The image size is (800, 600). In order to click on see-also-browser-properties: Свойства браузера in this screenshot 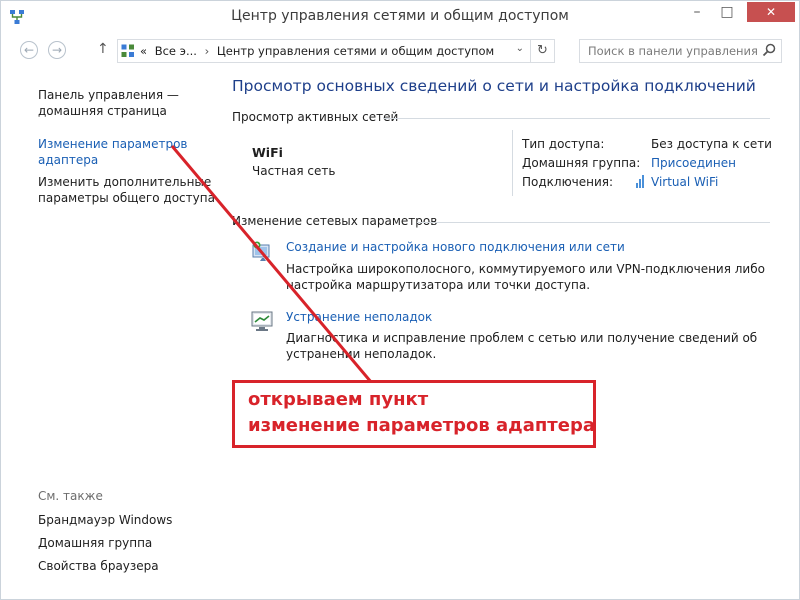, I will do `click(128, 566)`.